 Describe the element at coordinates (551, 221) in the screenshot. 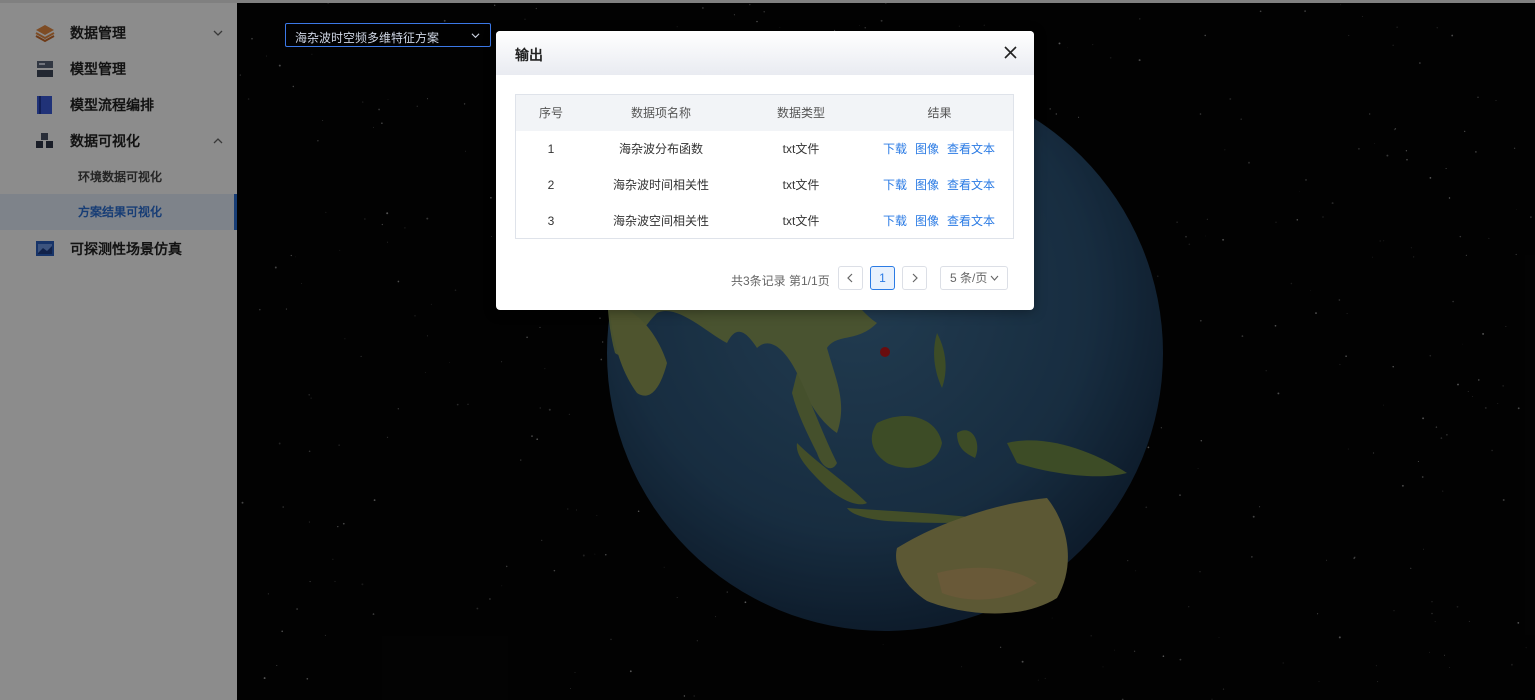

I see `row-index: 3` at that location.